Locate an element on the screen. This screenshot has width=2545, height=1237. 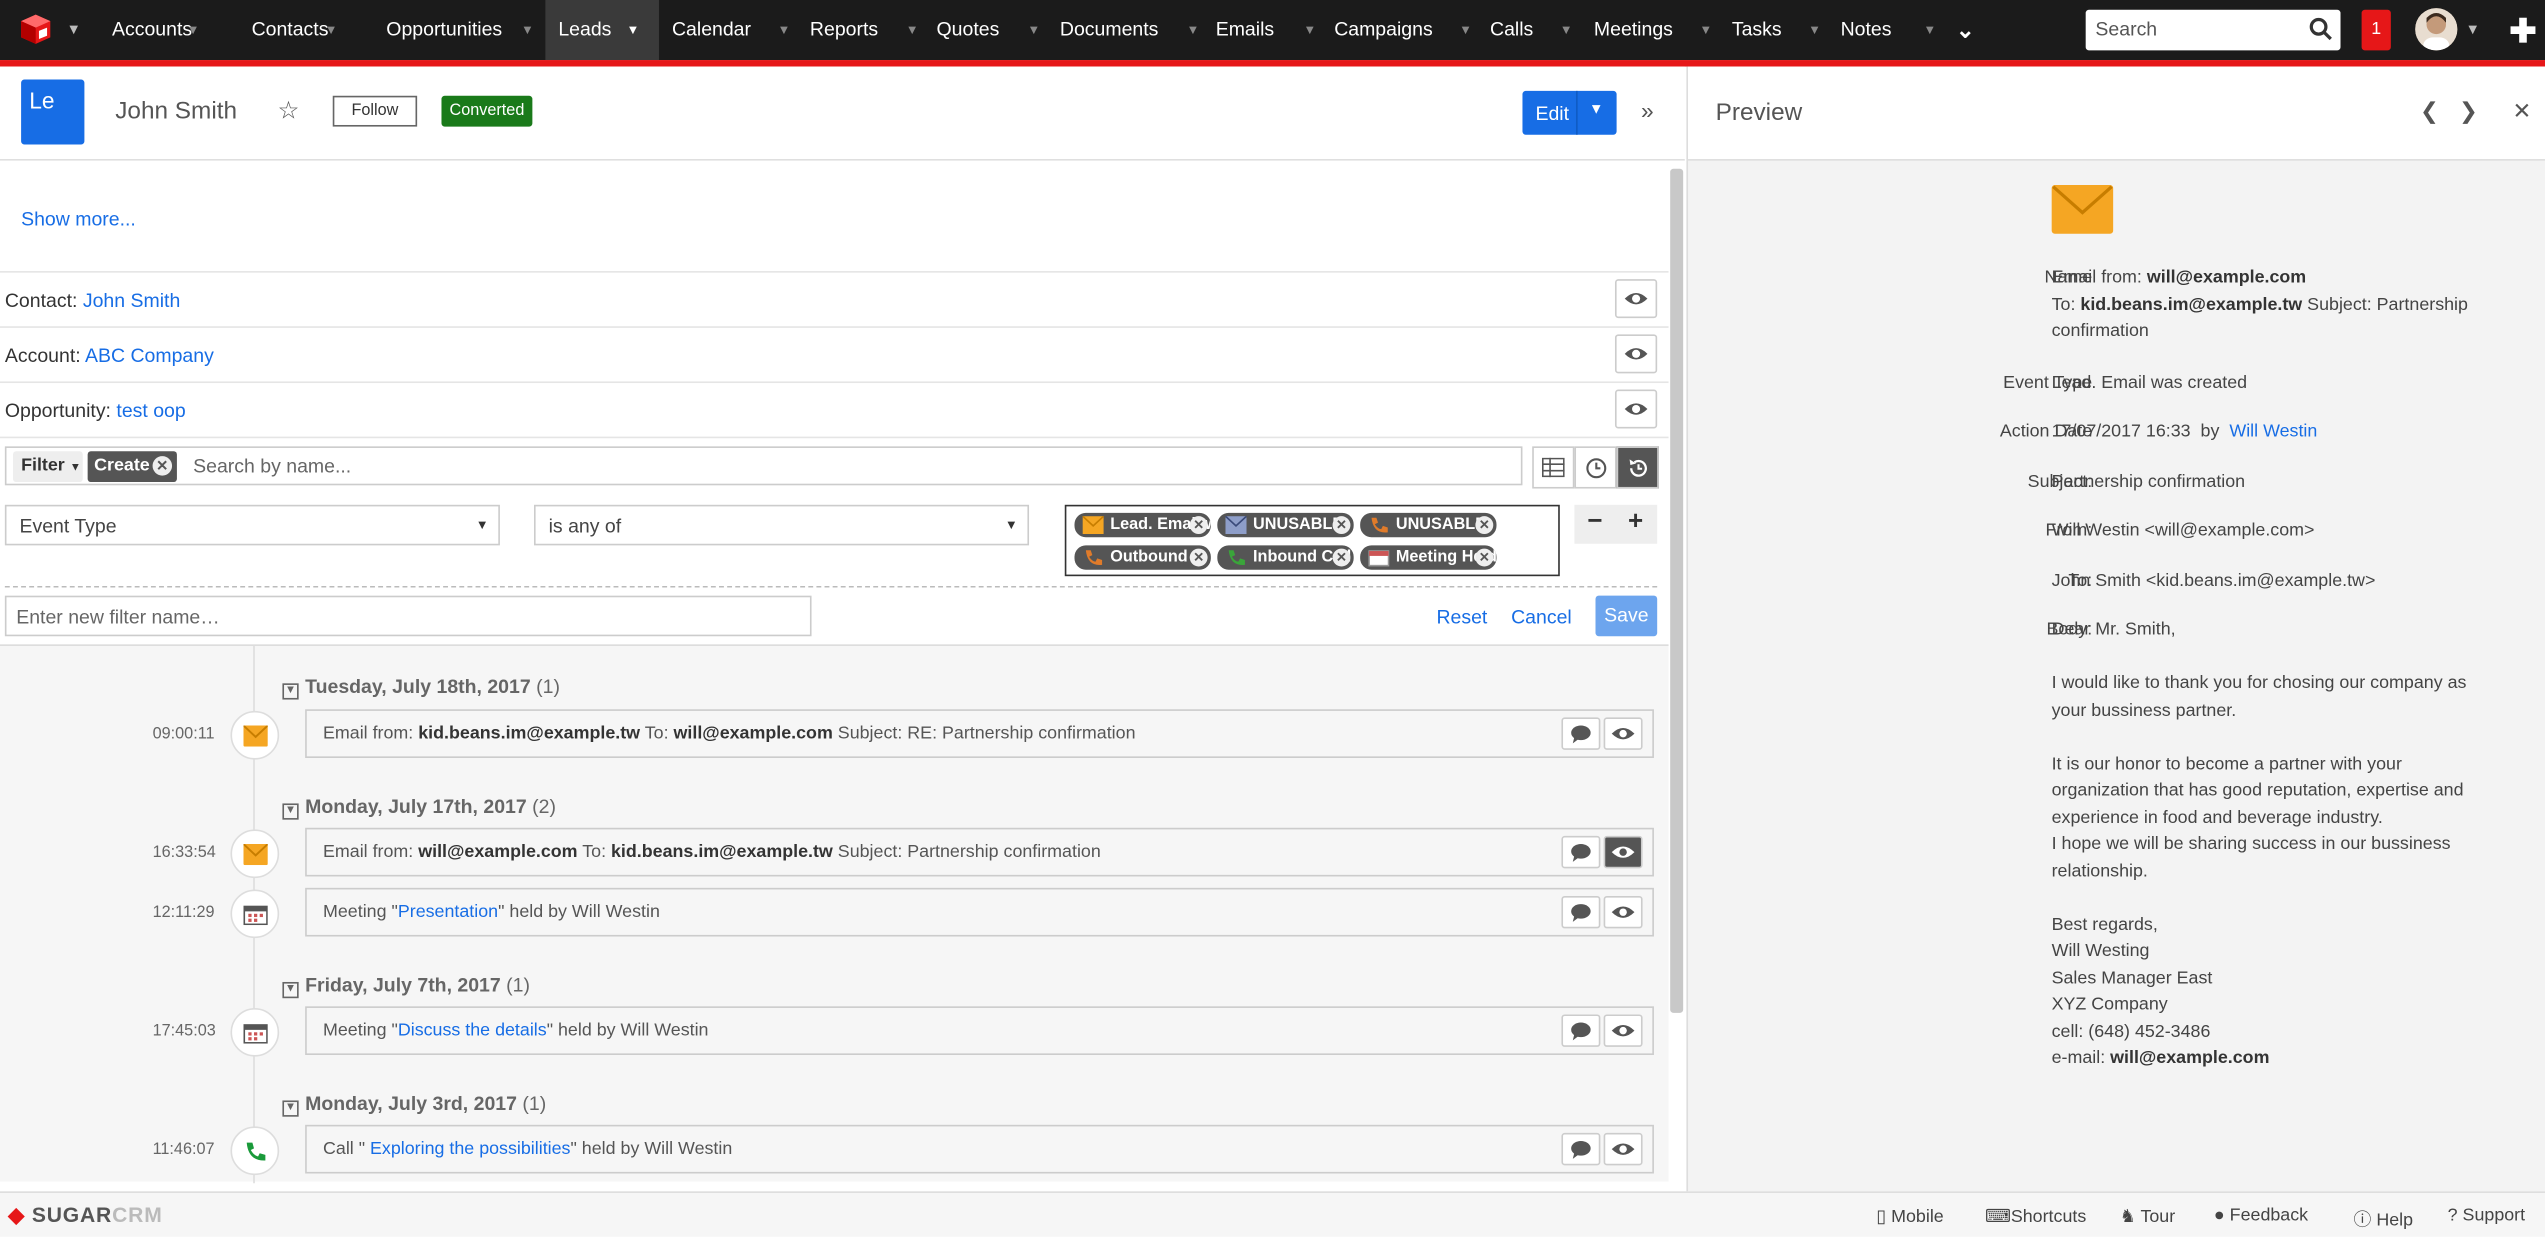
follow-button: Follow is located at coordinates (375, 111).